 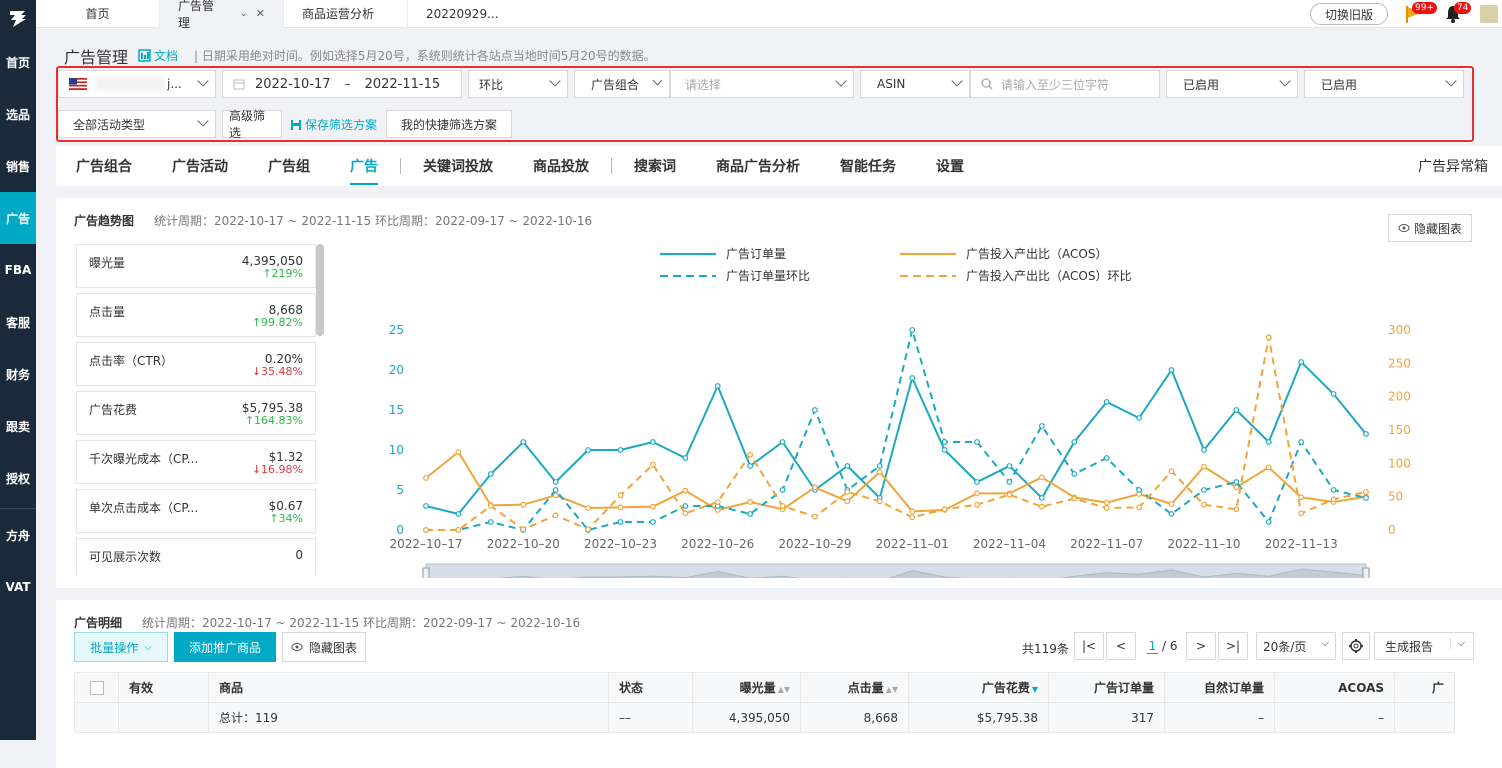 I want to click on metric-card: 千次曝光成本（CP... $1.32 ↓16.98%, so click(x=196, y=462).